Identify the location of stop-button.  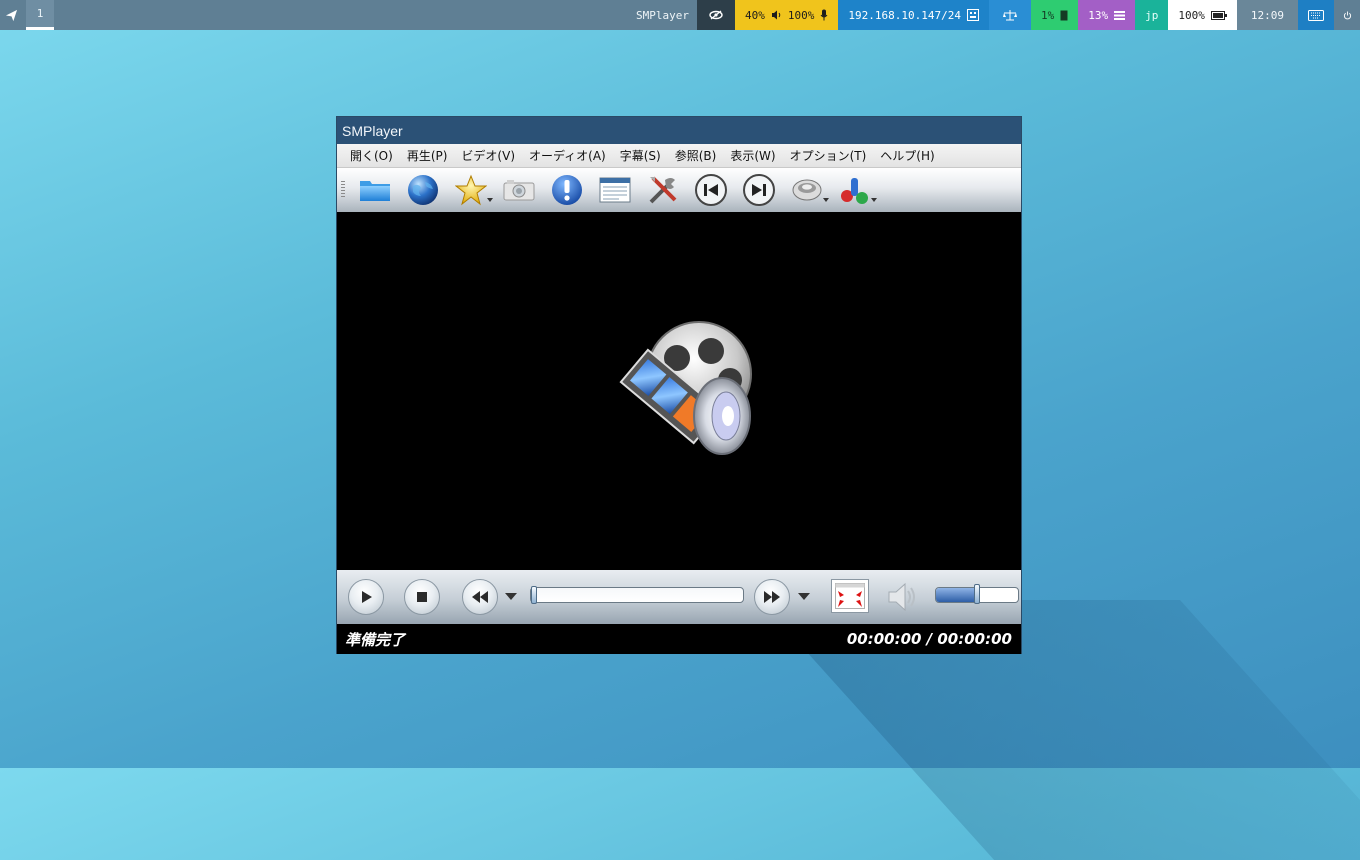
(422, 597).